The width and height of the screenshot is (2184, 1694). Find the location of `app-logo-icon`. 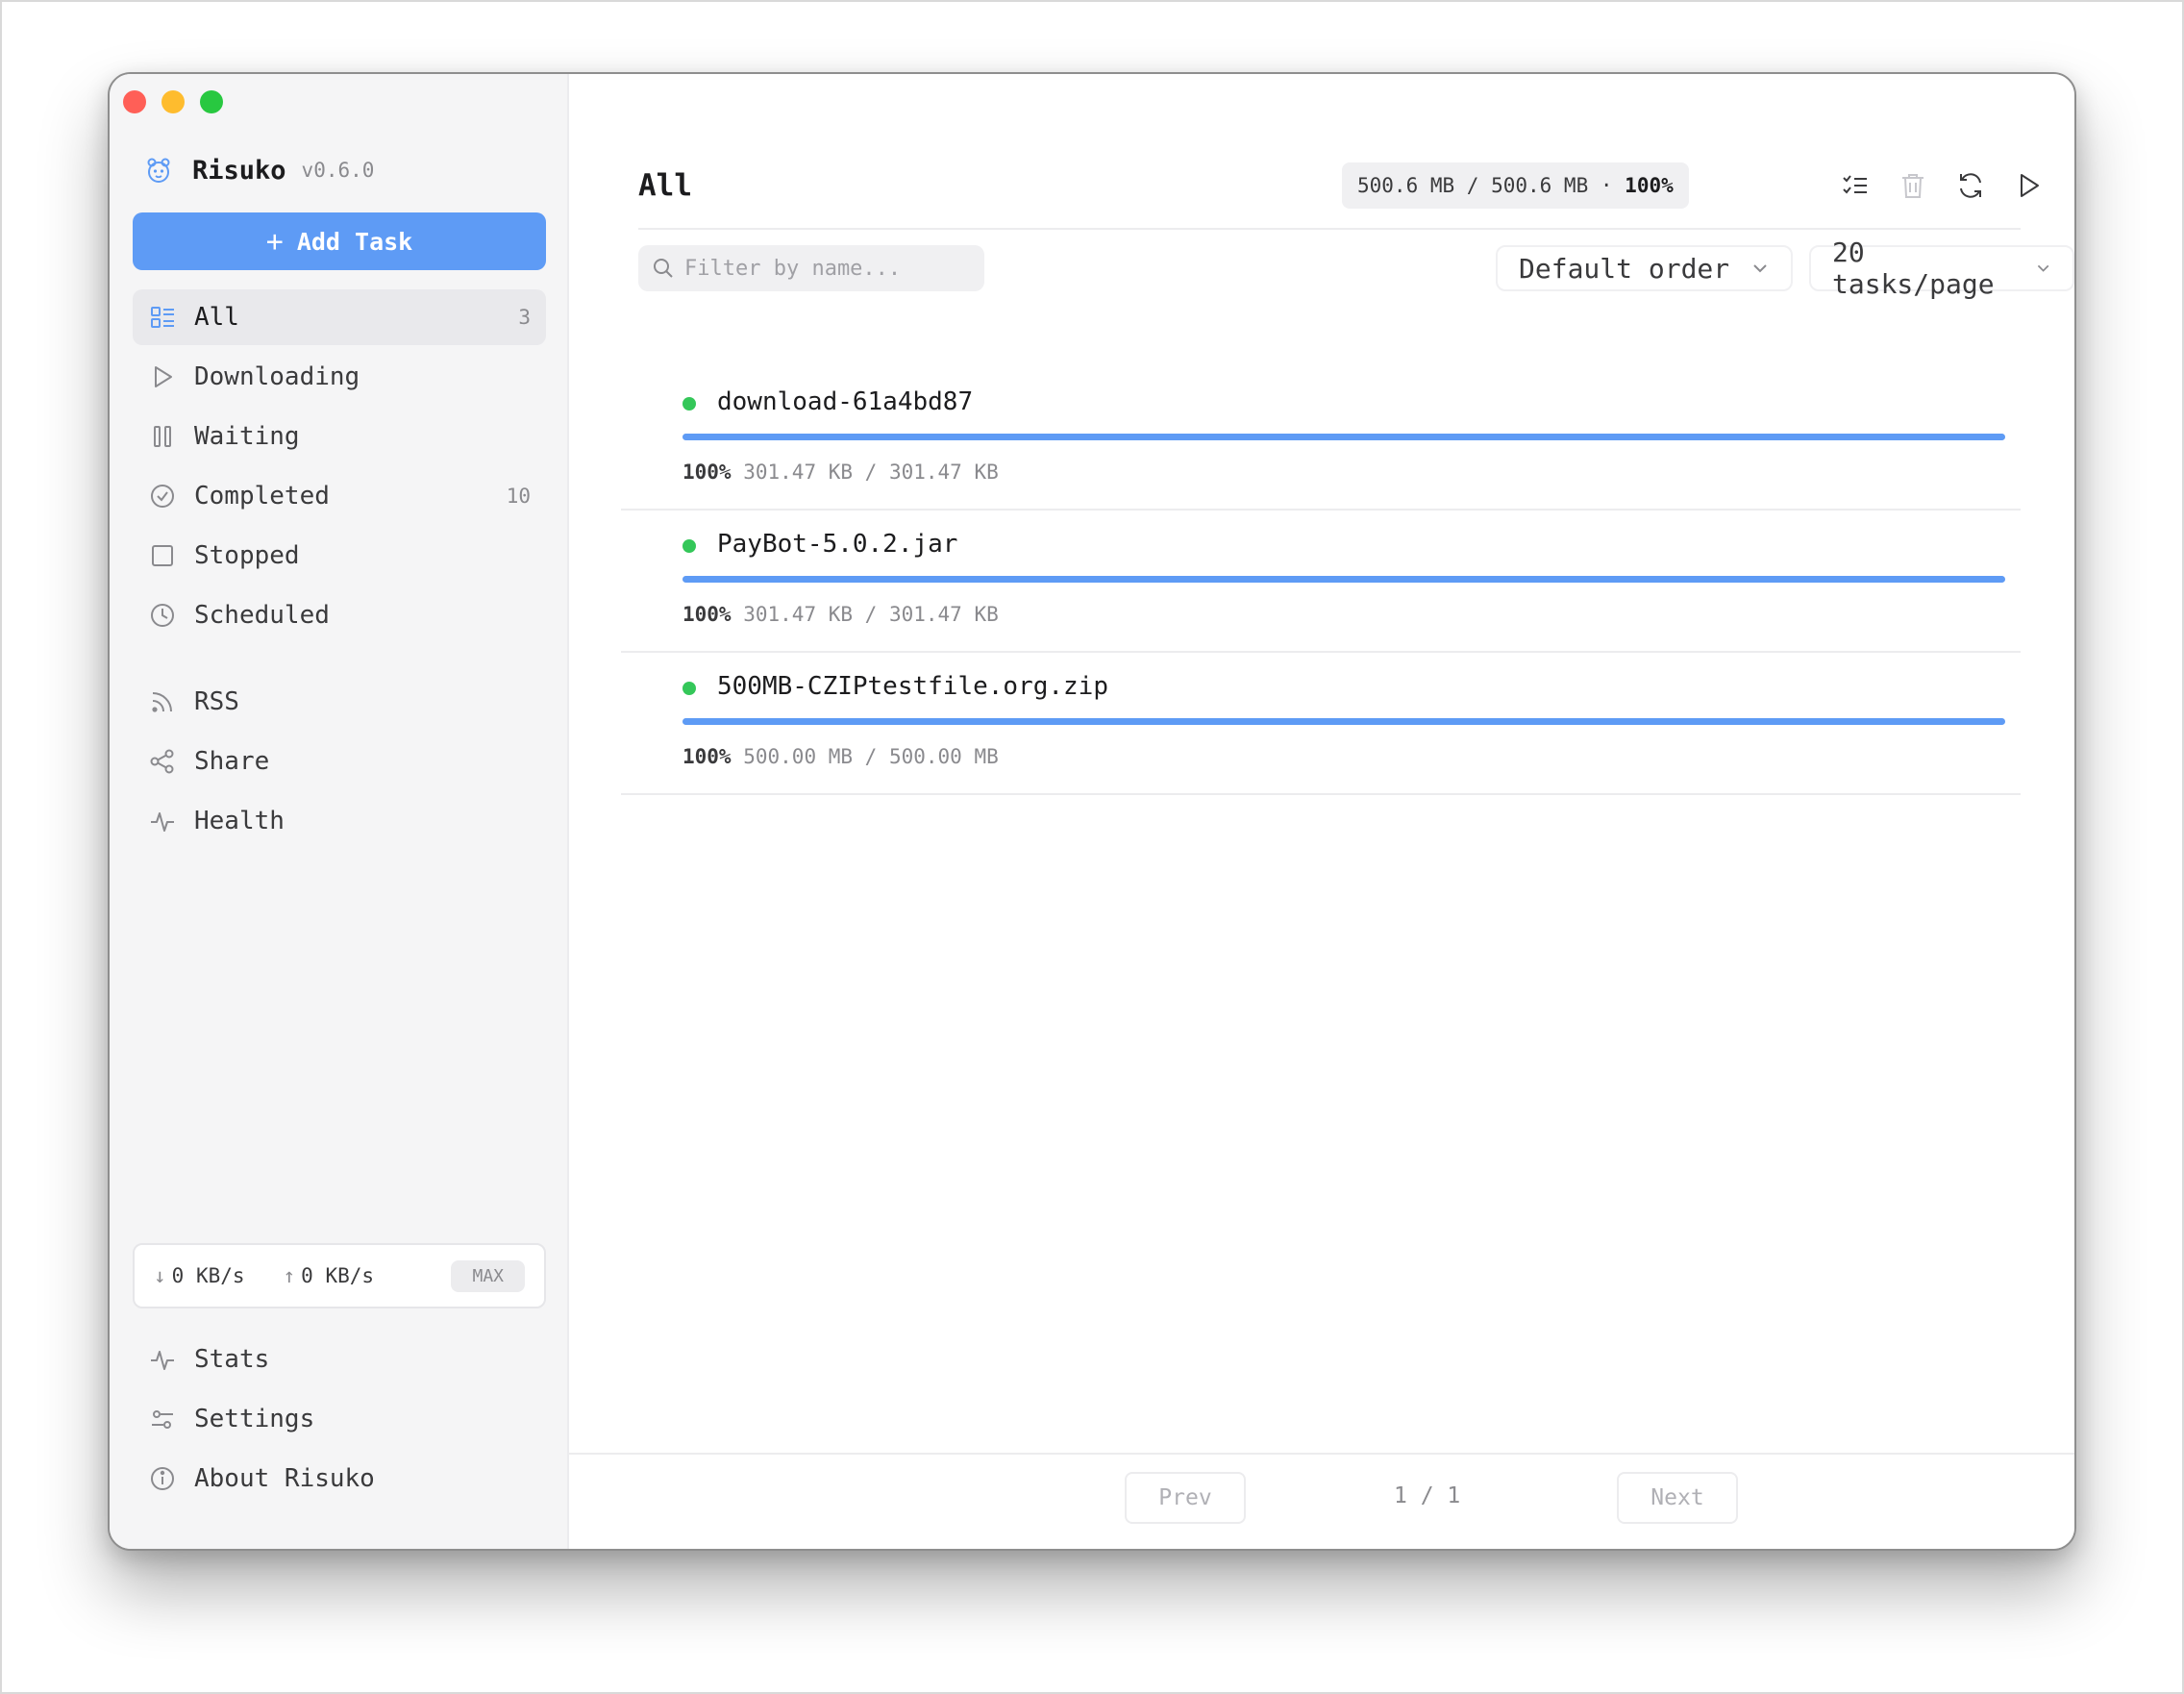

app-logo-icon is located at coordinates (158, 170).